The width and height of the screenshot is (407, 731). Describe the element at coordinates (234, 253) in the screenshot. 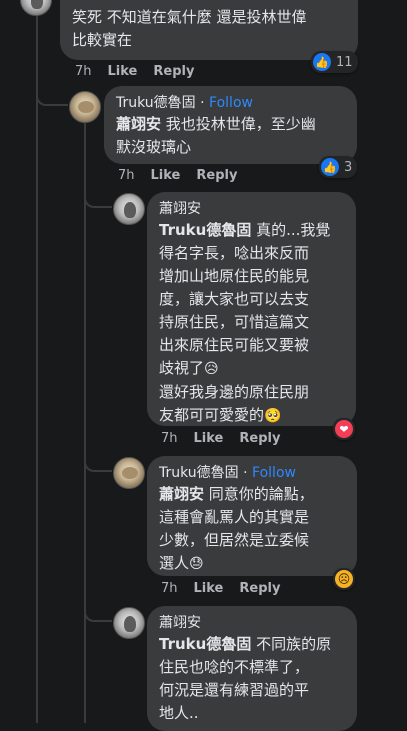

I see `comment-text-line: 得名字長，唸出來反而` at that location.